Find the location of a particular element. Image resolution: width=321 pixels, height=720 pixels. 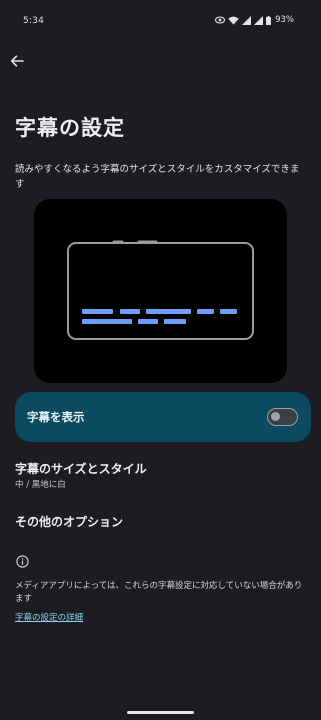

caption-size-style-title: 字幕のサイズとスタイル is located at coordinates (81, 469).